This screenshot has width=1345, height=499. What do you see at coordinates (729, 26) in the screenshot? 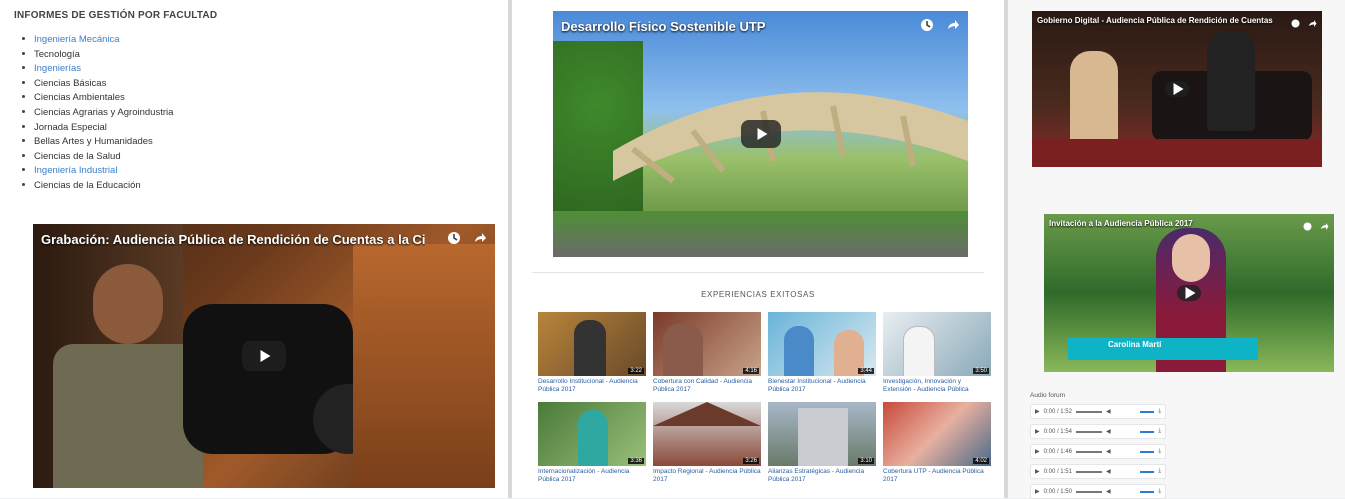
I see `video-title: Desarrollo Físico Sostenible UTP` at bounding box center [729, 26].